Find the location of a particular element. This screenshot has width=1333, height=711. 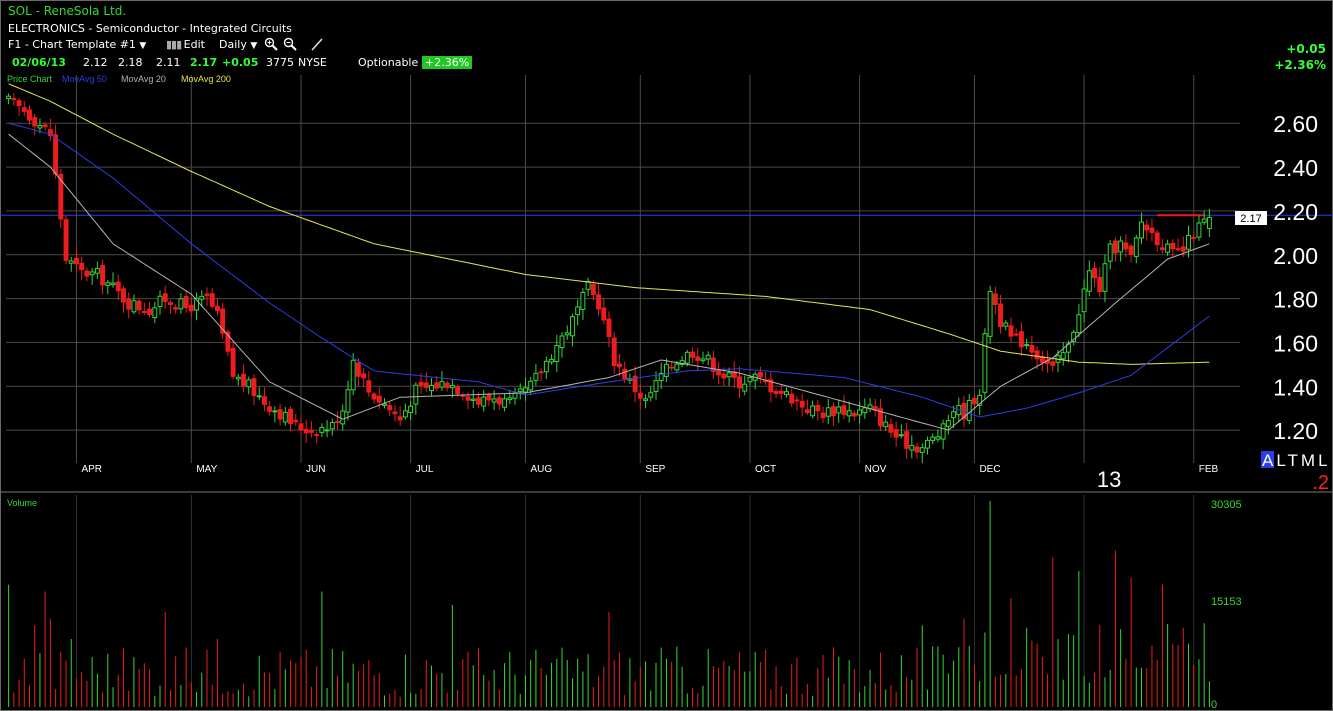

price-tick-label: 1.80 is located at coordinates (1295, 300).